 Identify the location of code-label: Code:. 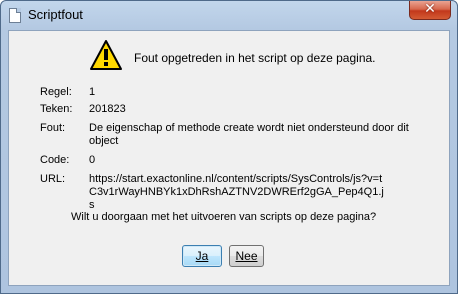
(55, 160).